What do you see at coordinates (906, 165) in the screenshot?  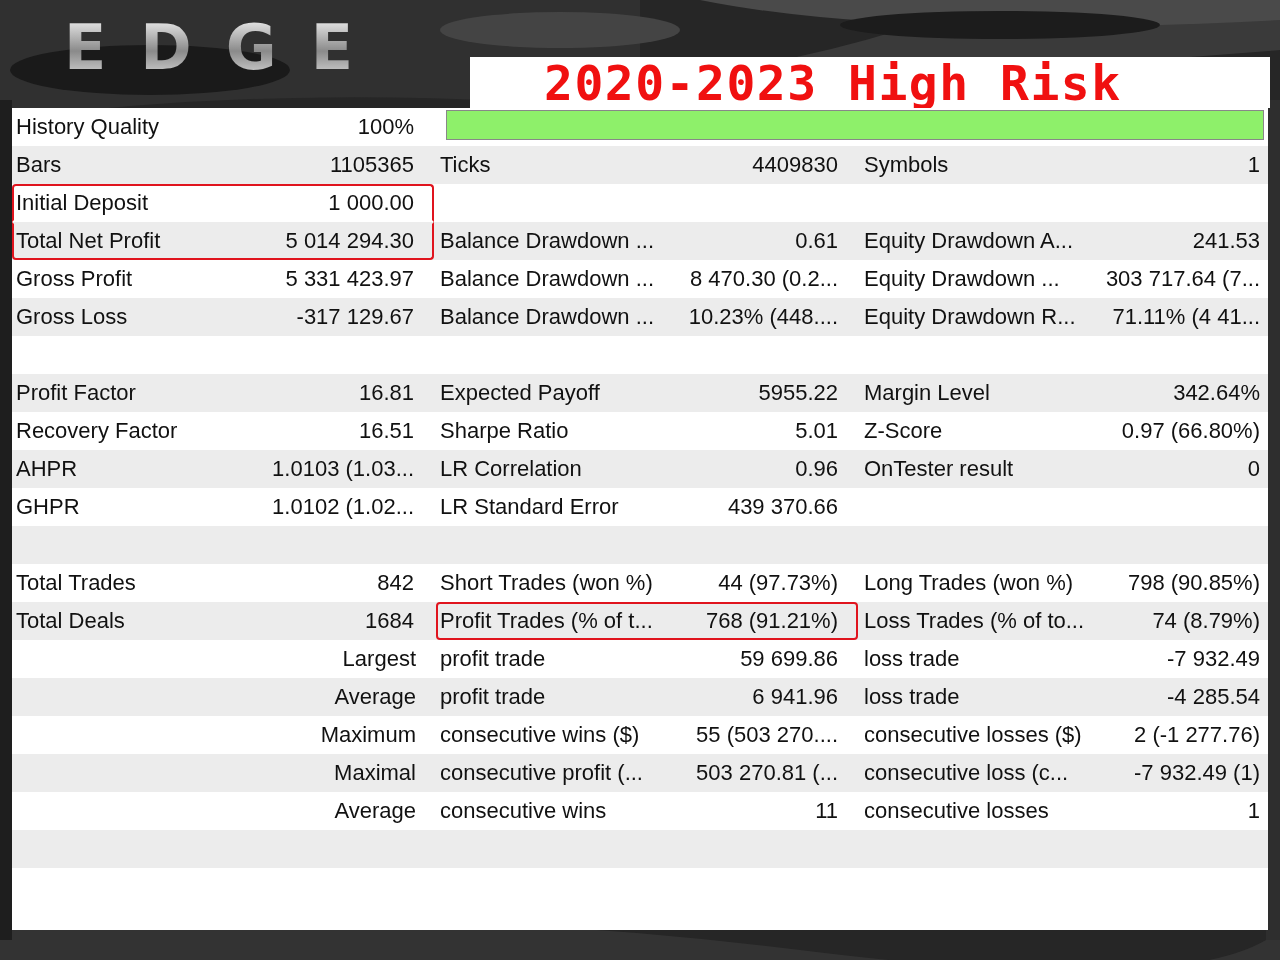 I see `stat-label: Symbols` at bounding box center [906, 165].